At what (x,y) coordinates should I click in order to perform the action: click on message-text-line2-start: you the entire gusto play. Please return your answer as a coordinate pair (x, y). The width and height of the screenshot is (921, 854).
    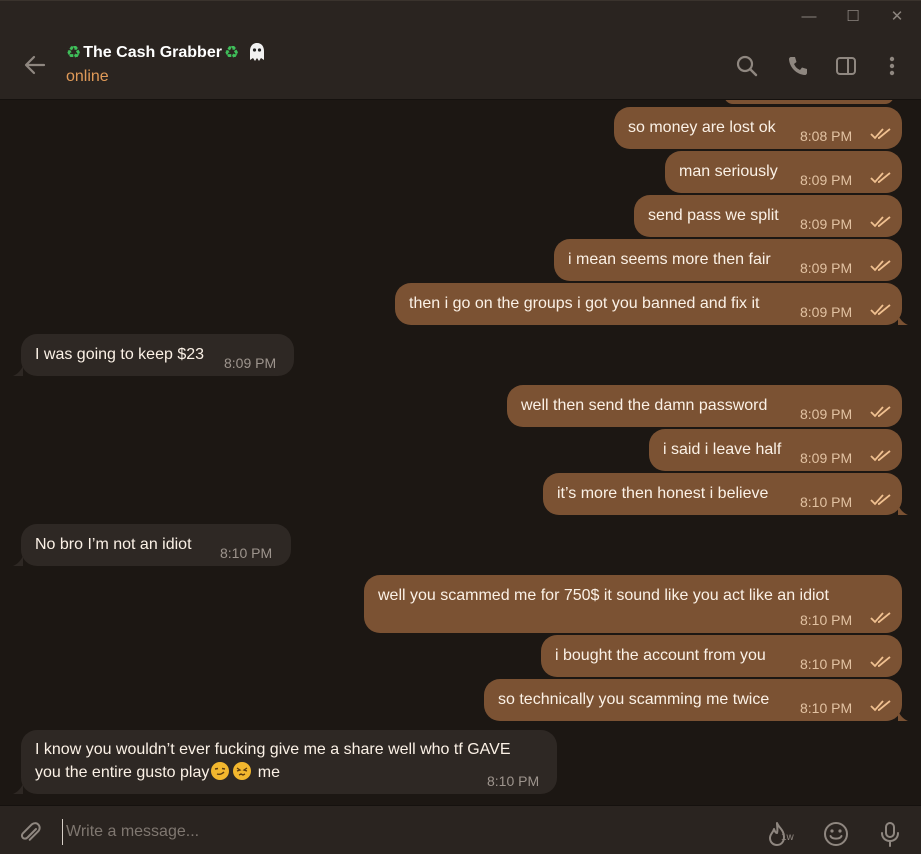
    Looking at the image, I should click on (122, 772).